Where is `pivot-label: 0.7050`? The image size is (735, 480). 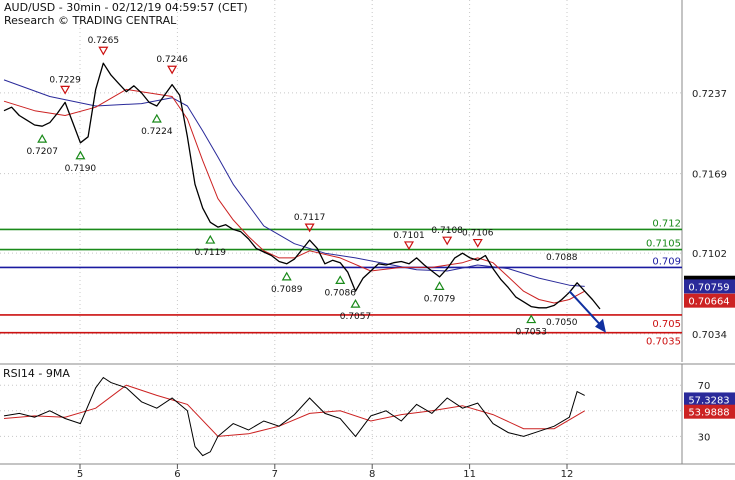
pivot-label: 0.7050 is located at coordinates (562, 323).